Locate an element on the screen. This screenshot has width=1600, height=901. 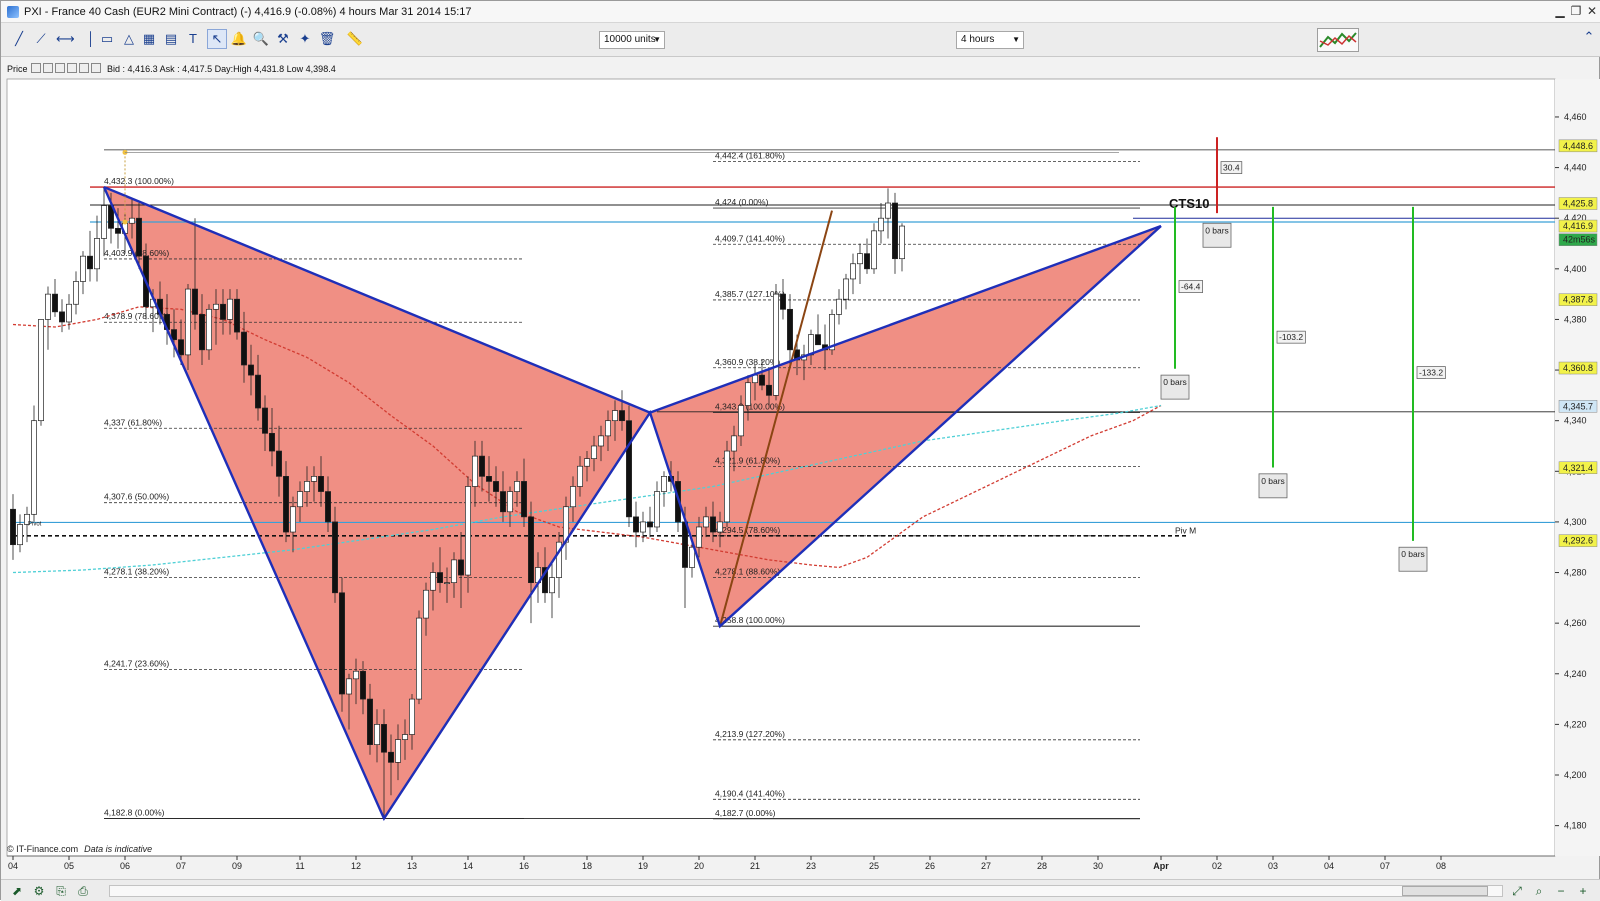
export-icon: ⎘ is located at coordinates (61, 891).